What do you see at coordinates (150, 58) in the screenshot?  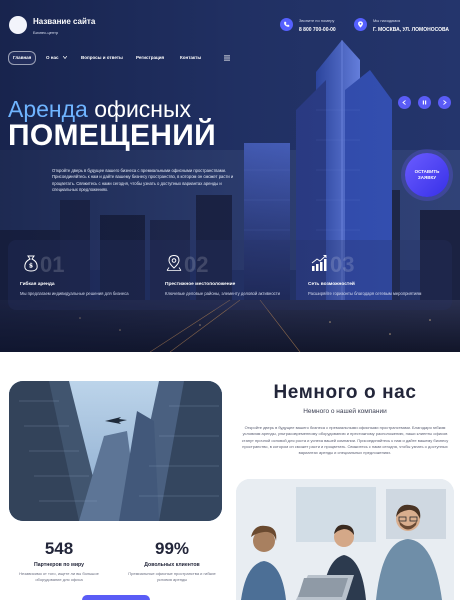 I see `nav-item-register: Регистрация` at bounding box center [150, 58].